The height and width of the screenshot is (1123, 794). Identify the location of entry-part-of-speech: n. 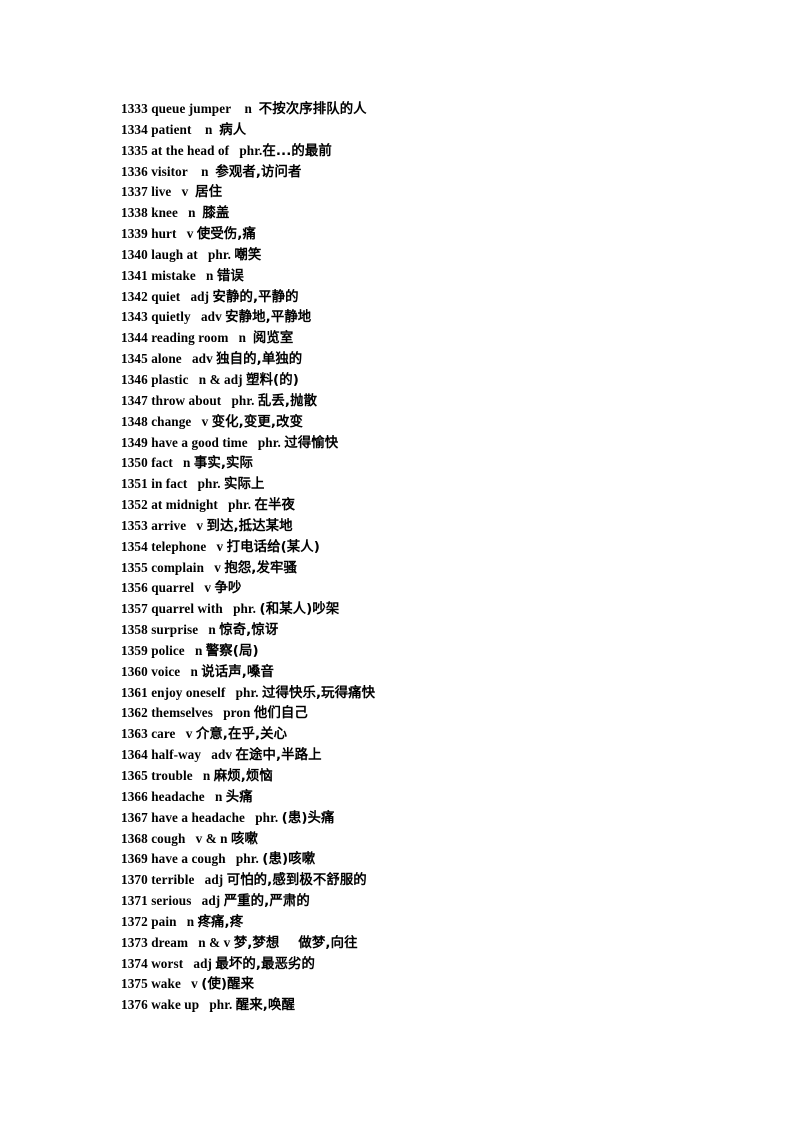
(242, 338).